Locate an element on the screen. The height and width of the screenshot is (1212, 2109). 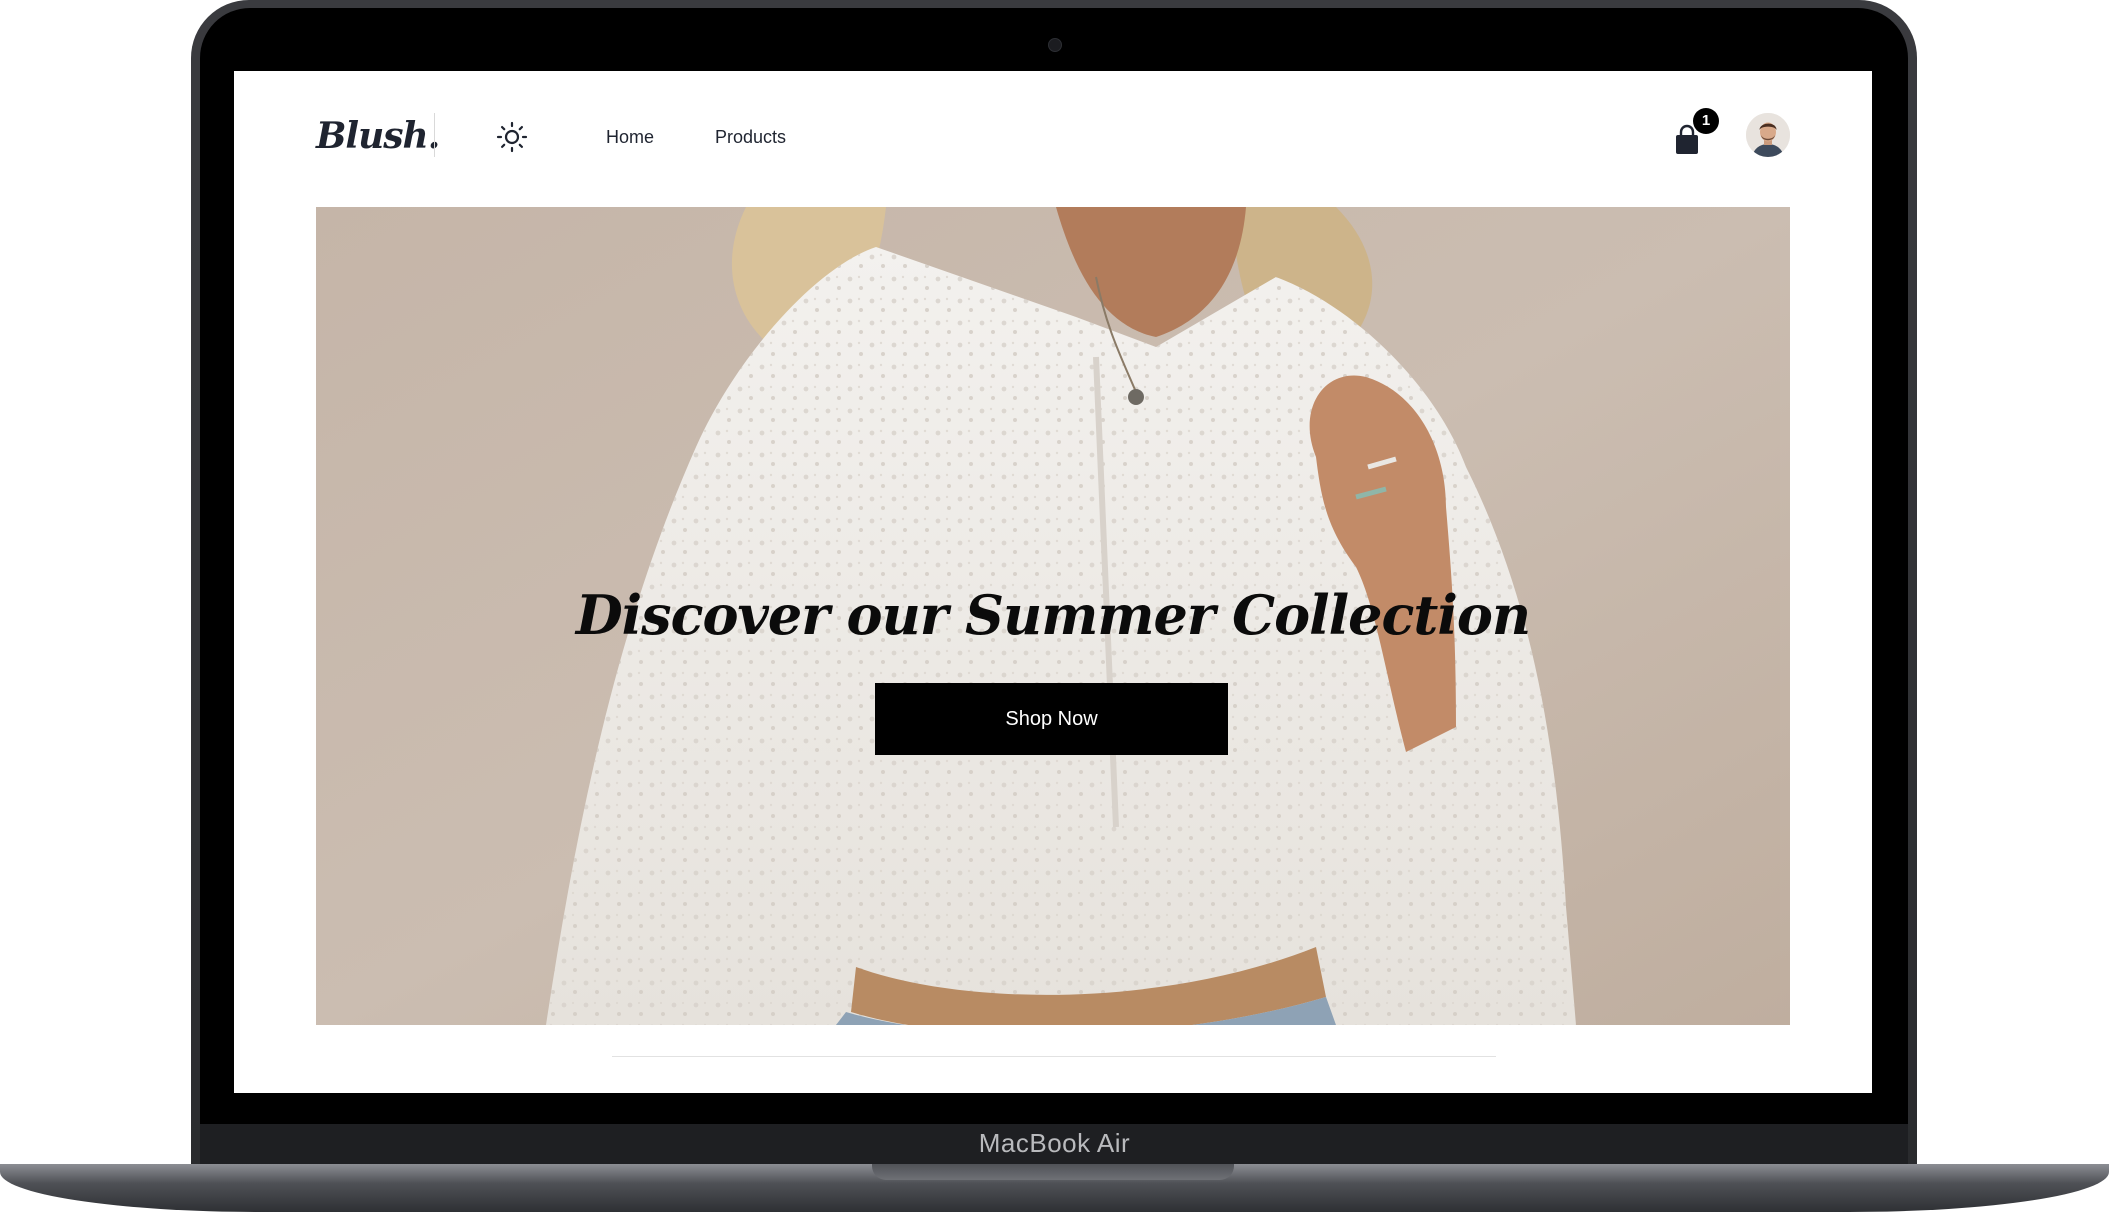
hero-title: Discover our Summer Collection is located at coordinates (1053, 615).